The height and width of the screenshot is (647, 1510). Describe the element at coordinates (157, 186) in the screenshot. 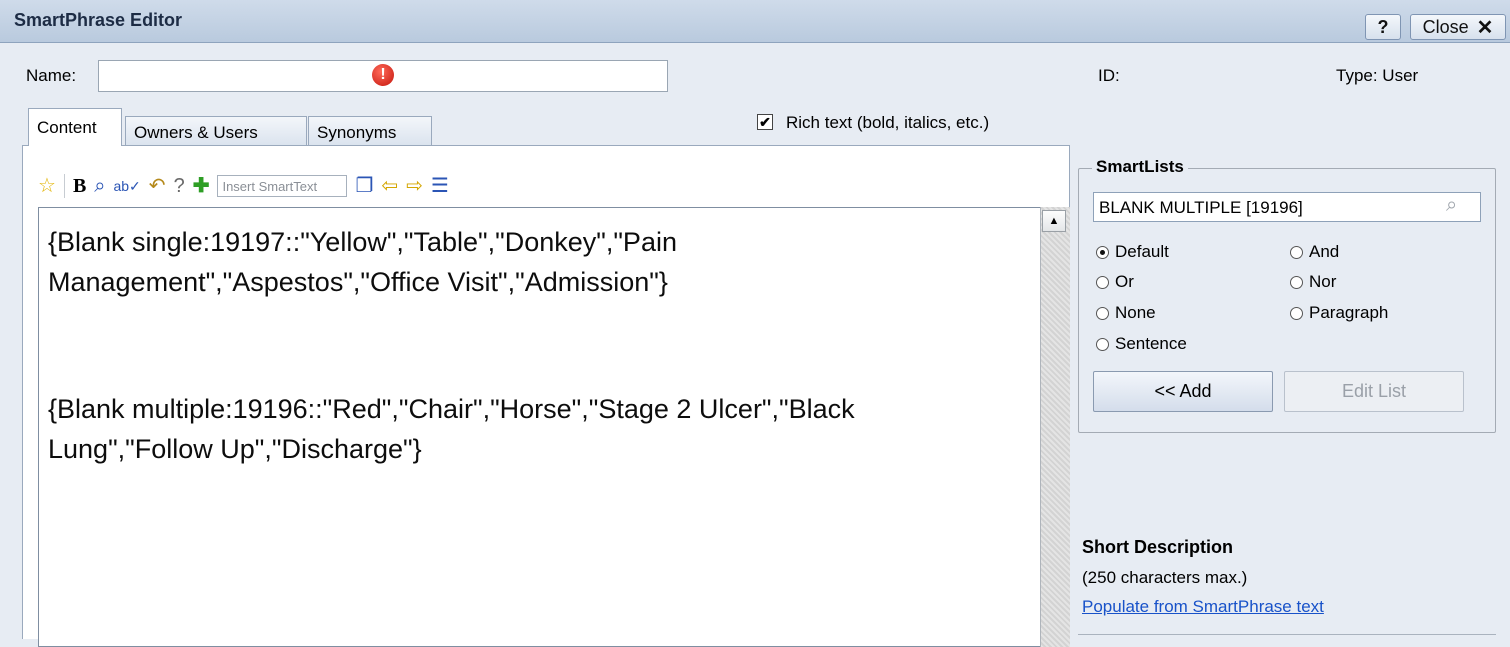

I see `undo-icon: ↶` at that location.